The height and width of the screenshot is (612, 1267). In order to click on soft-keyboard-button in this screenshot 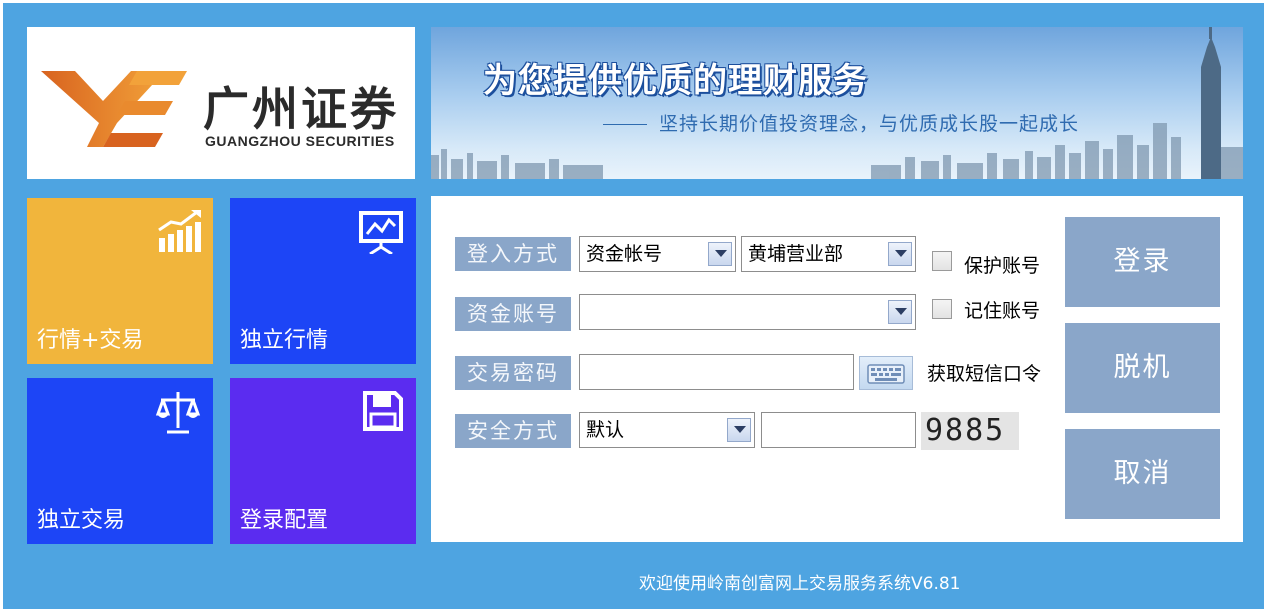, I will do `click(886, 373)`.